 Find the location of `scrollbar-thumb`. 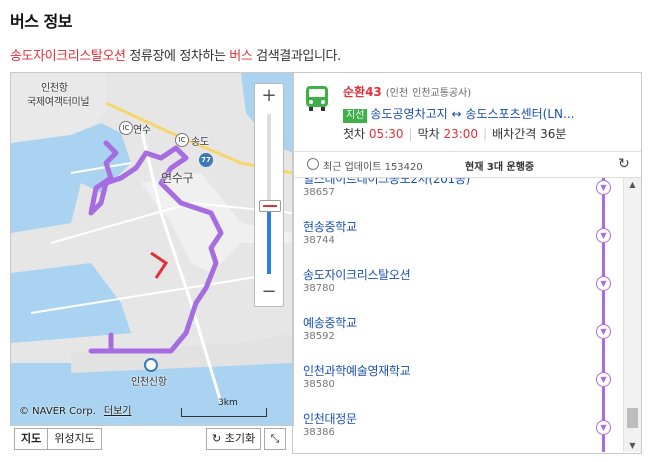

scrollbar-thumb is located at coordinates (632, 418).